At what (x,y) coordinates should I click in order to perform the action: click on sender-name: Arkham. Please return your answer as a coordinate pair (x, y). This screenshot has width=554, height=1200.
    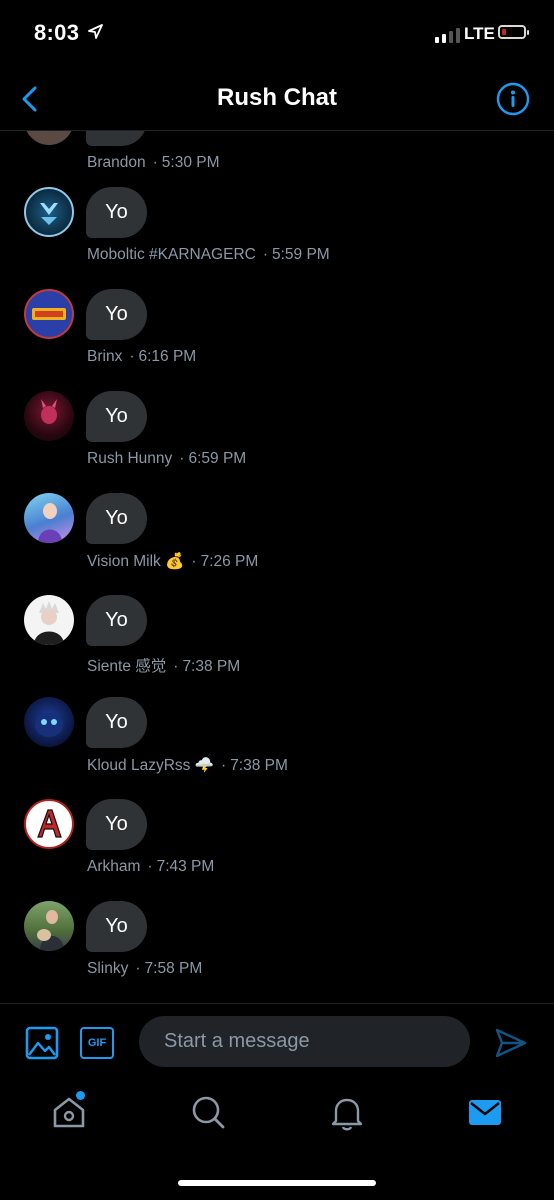
    Looking at the image, I should click on (114, 866).